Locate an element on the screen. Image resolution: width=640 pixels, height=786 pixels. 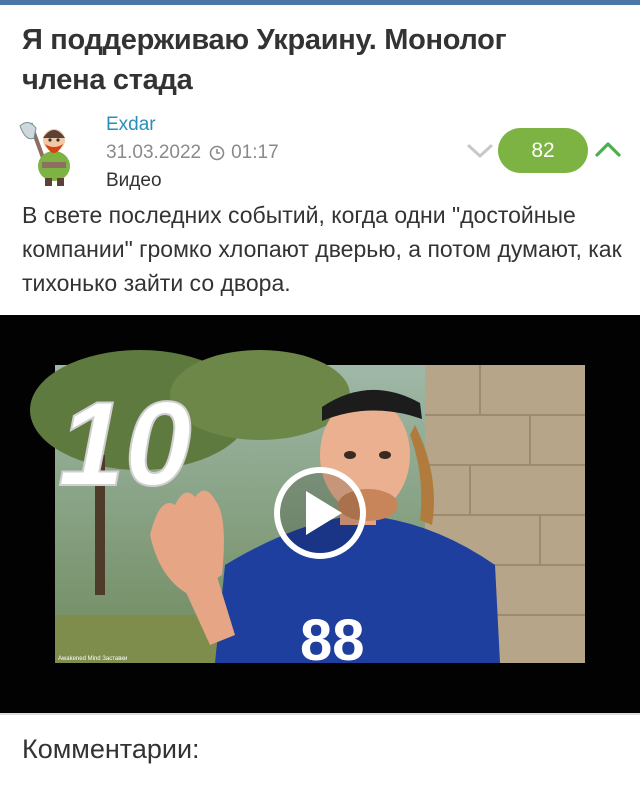
post-date: 31.03.2022 is located at coordinates (154, 152).